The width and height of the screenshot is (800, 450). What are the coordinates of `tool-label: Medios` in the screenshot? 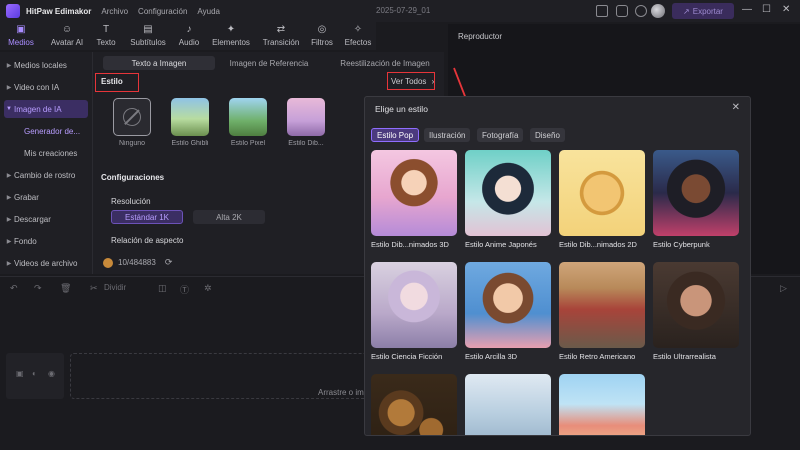 It's located at (21, 42).